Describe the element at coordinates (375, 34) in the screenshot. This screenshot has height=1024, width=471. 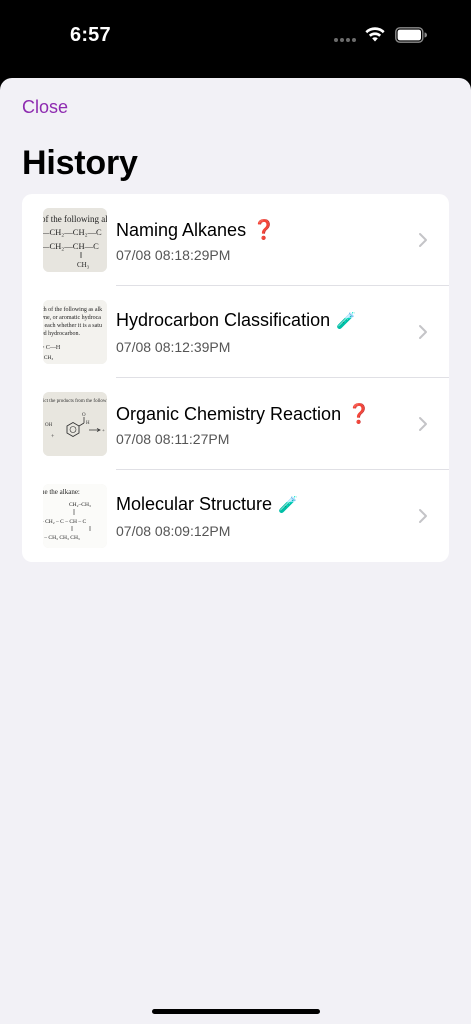
I see `wifi-icon` at that location.